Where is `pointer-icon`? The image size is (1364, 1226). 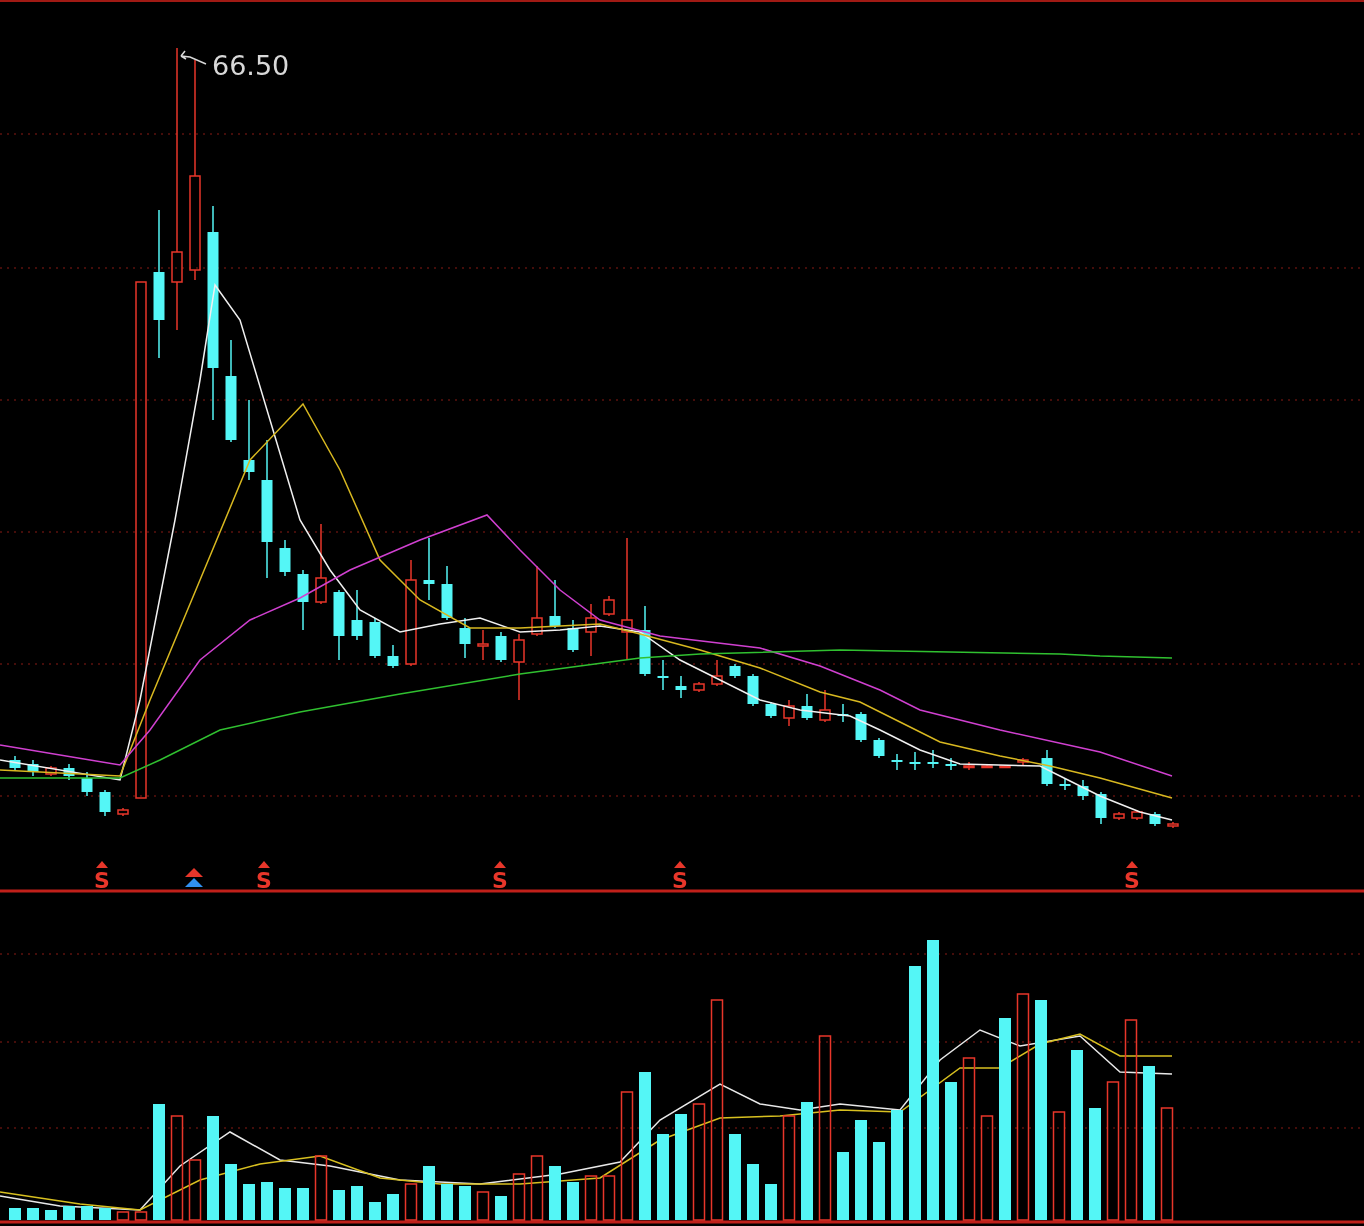 pointer-icon is located at coordinates (193, 57).